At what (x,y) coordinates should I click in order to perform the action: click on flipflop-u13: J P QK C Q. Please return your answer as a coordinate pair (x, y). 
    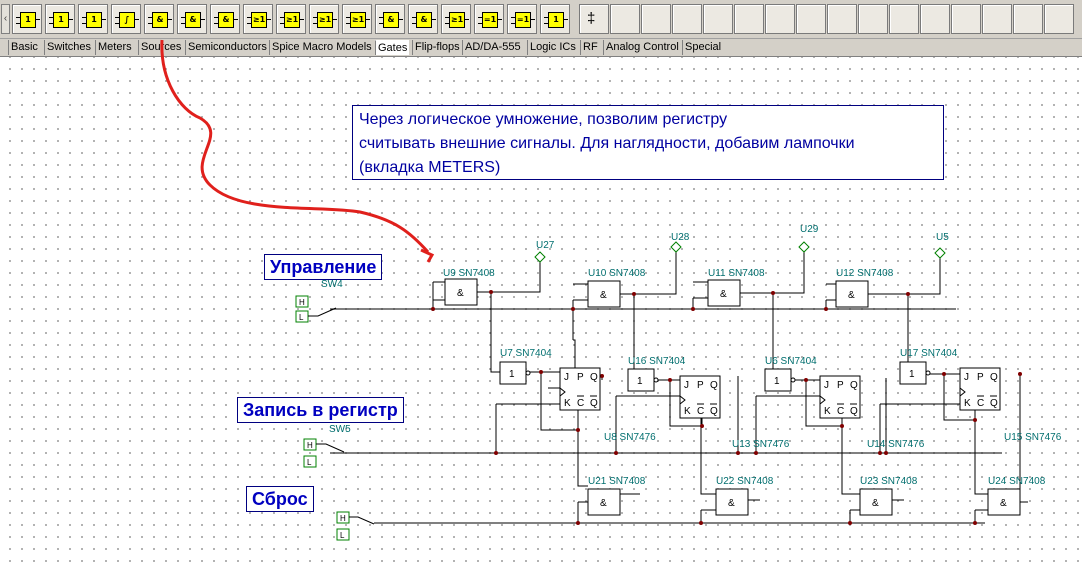
    Looking at the image, I should click on (700, 397).